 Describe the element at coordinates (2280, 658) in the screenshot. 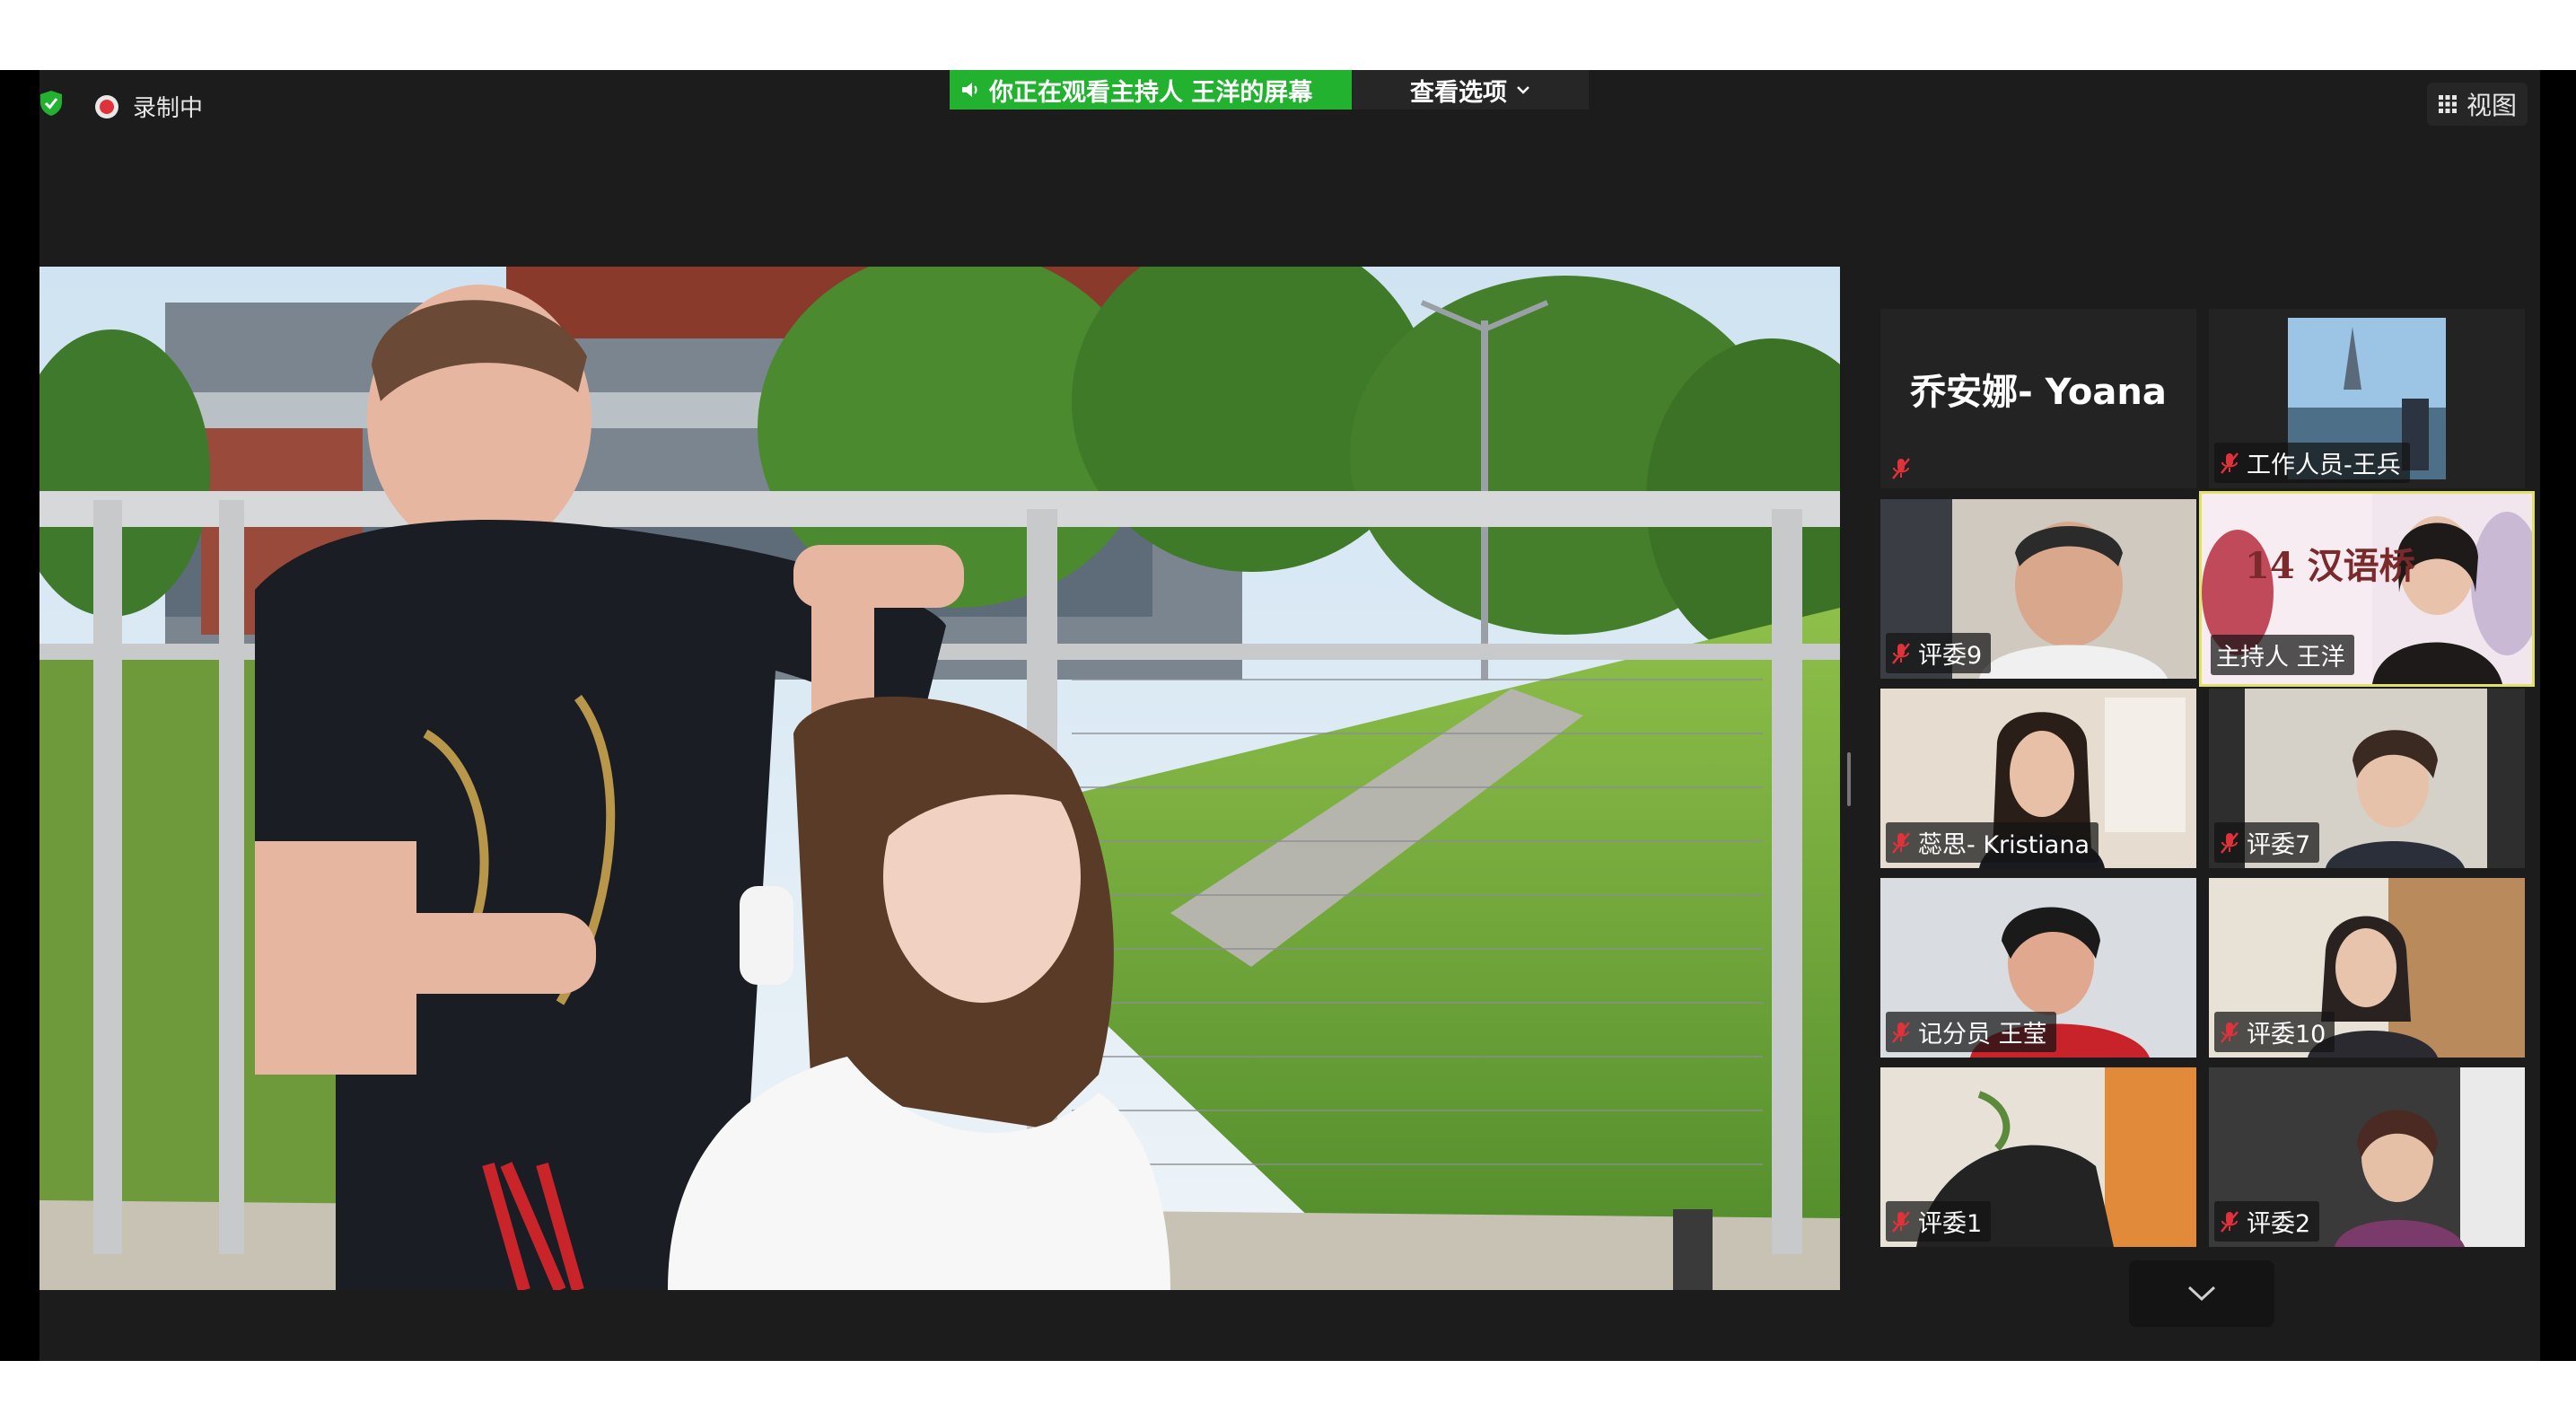

I see `participant-name: 主持人 王洋` at that location.